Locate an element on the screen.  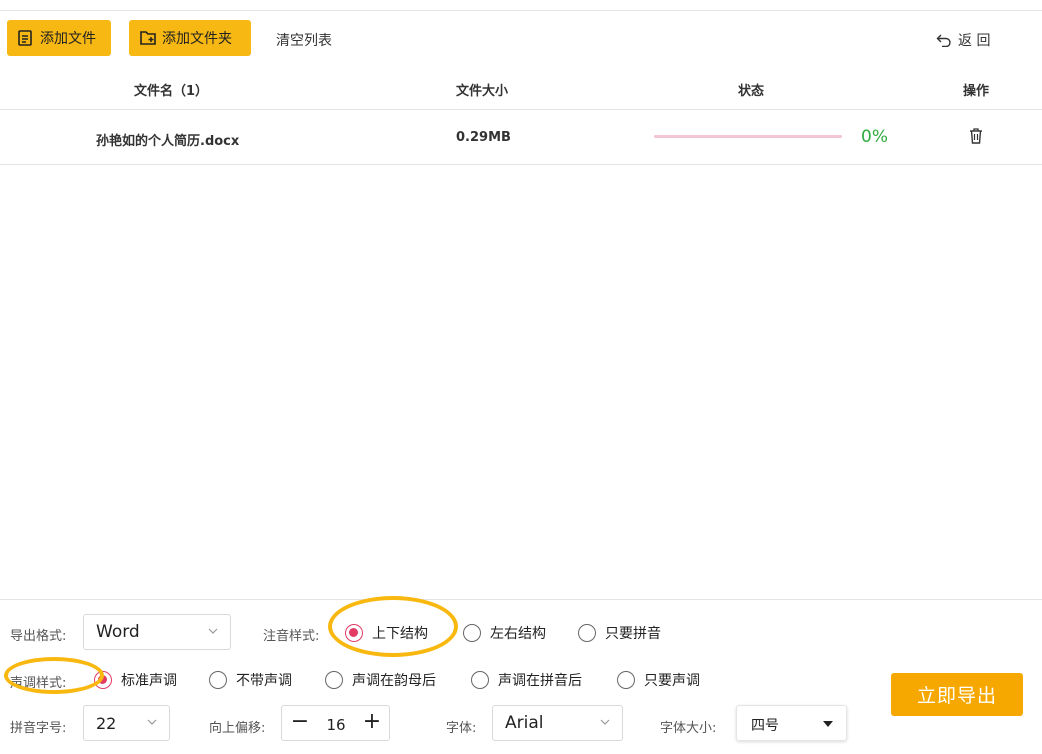
file-list-icon is located at coordinates (25, 38).